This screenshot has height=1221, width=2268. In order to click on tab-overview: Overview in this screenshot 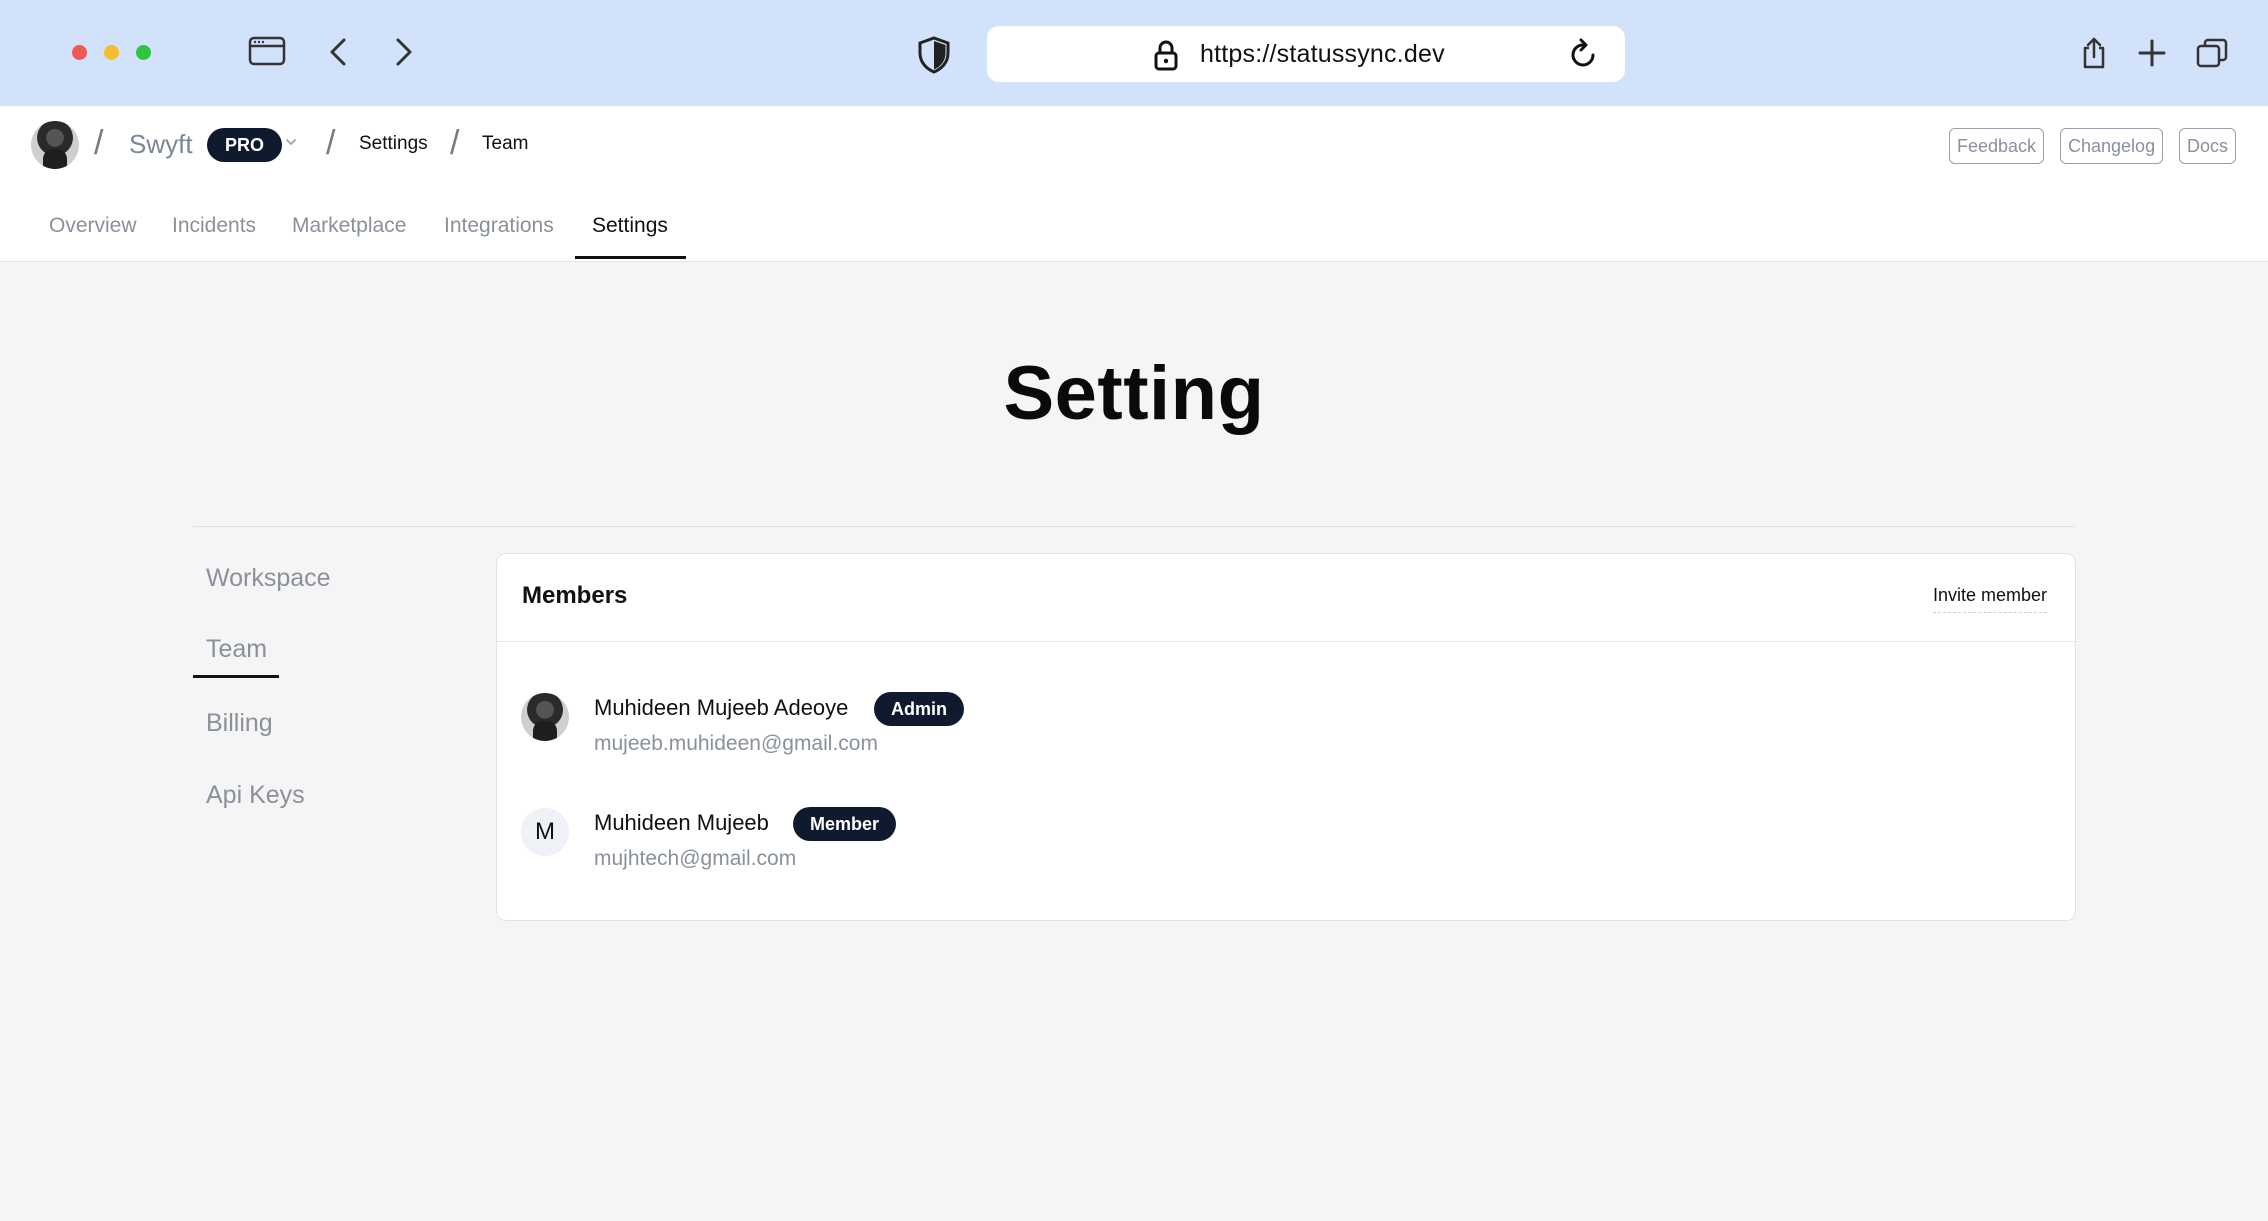, I will do `click(93, 236)`.